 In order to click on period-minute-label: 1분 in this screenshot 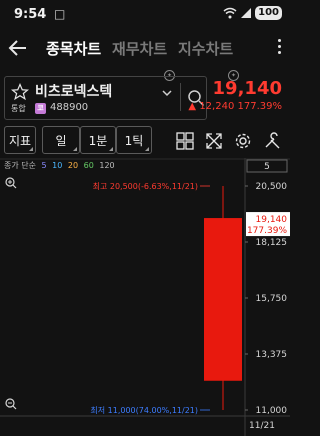, I will do `click(98, 140)`.